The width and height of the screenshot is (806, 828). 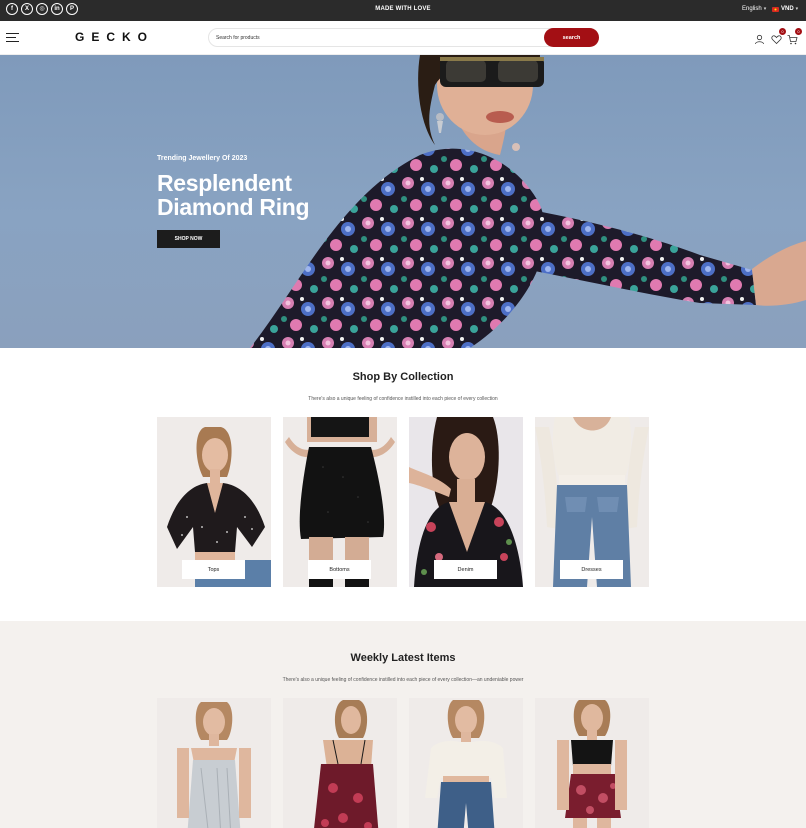 I want to click on announcement-text: MADE WITH LOVE, so click(x=403, y=9).